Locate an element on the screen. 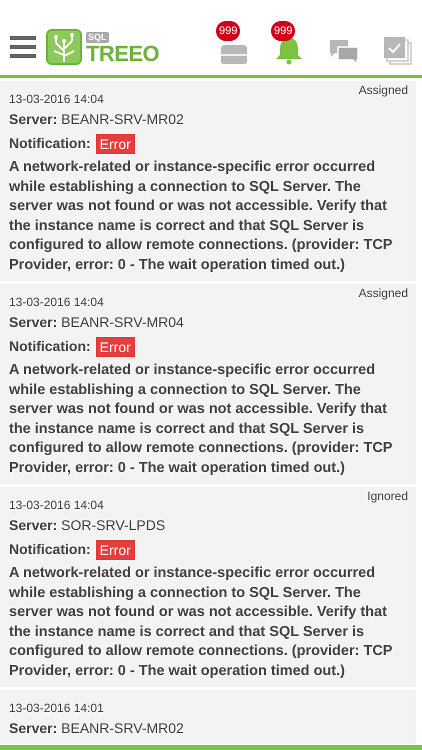  tree-logo-icon is located at coordinates (64, 47).